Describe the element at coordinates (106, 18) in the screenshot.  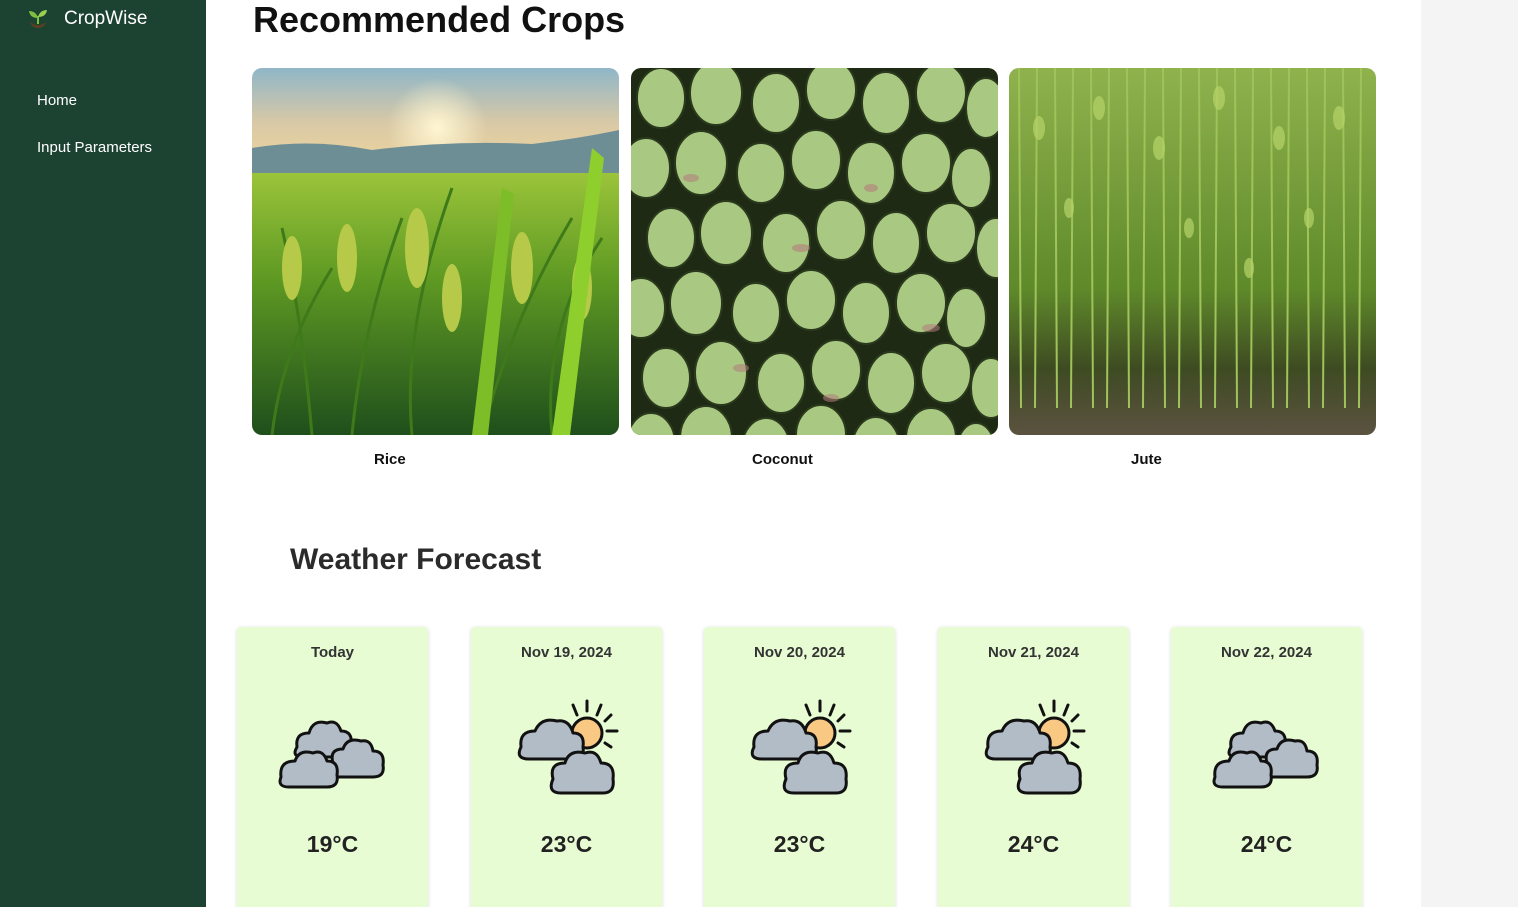
I see `app-name: CropWise` at that location.